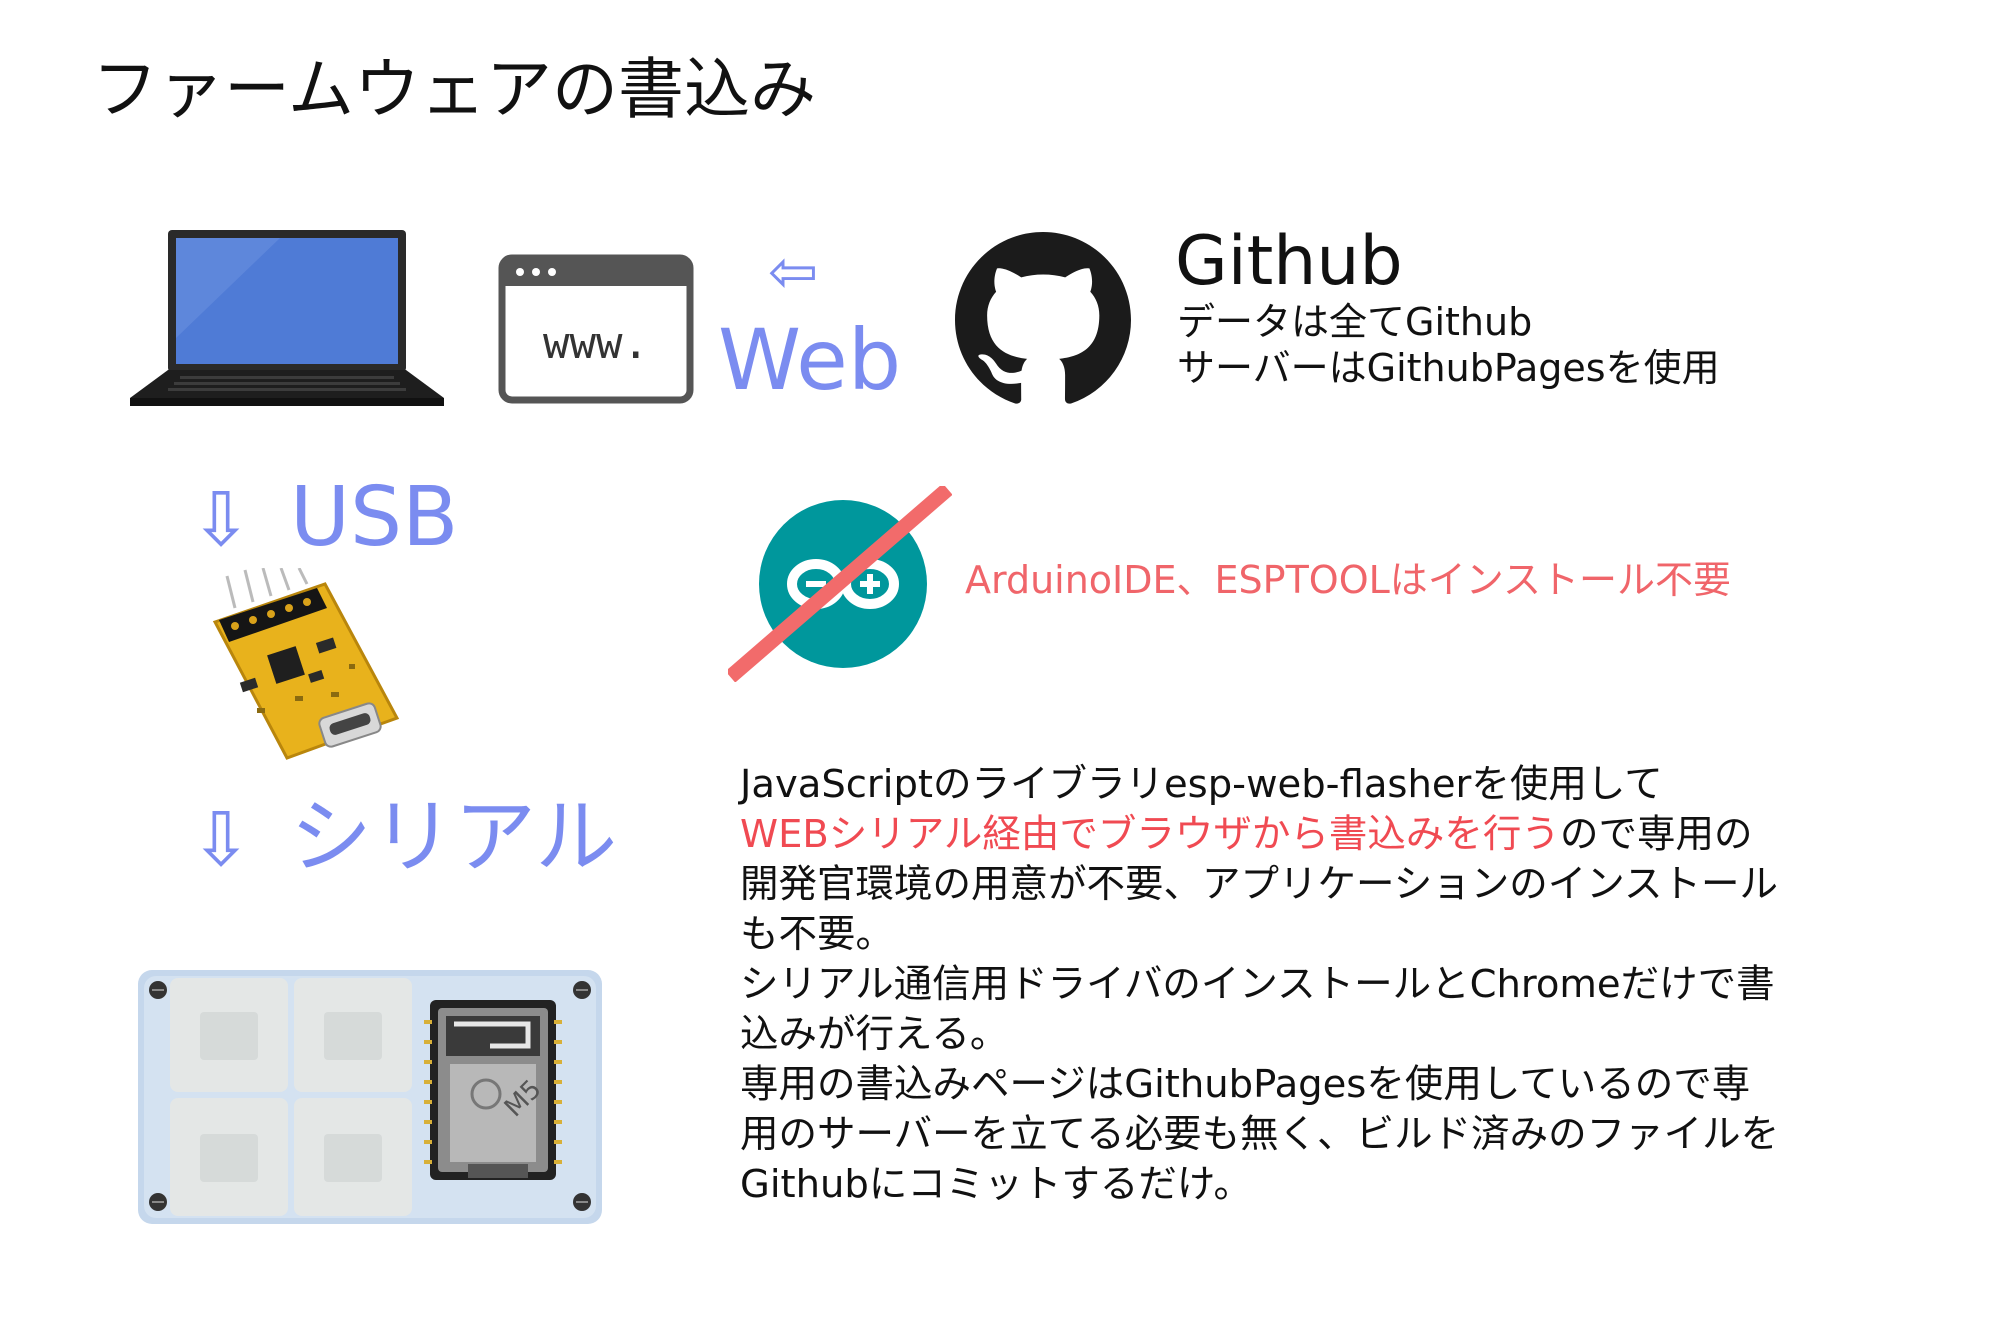 Image resolution: width=2000 pixels, height=1331 pixels. What do you see at coordinates (1355, 322) in the screenshot?
I see `github-desc-line1: データは全てGithub` at bounding box center [1355, 322].